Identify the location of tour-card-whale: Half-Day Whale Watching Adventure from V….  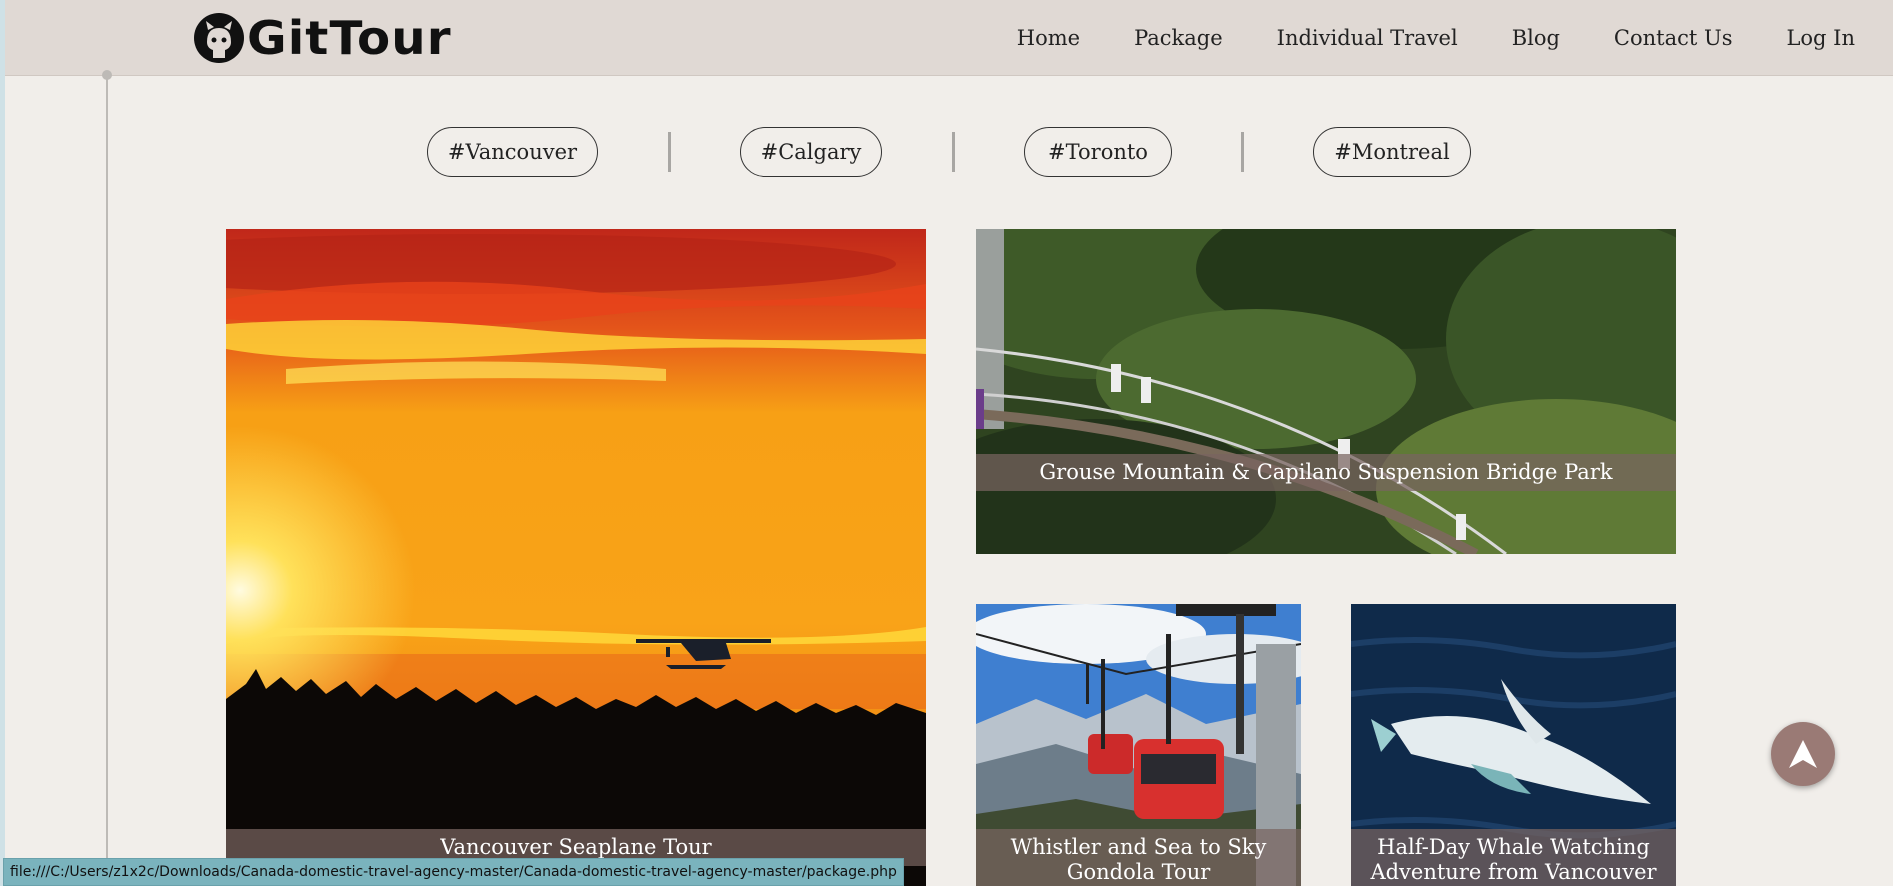
(1513, 745).